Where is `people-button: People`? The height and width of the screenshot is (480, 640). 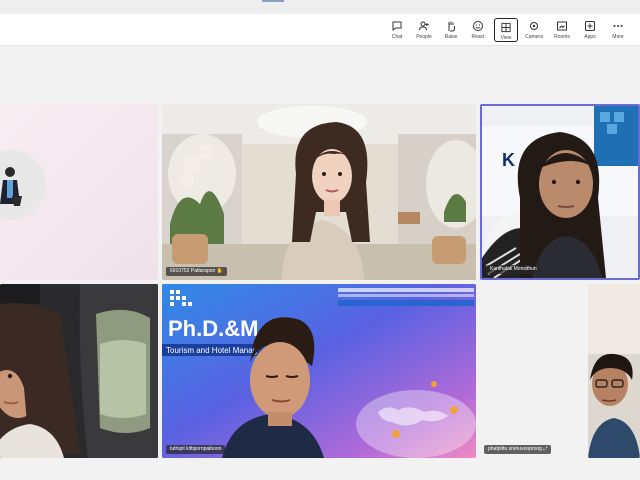 people-button: People is located at coordinates (424, 30).